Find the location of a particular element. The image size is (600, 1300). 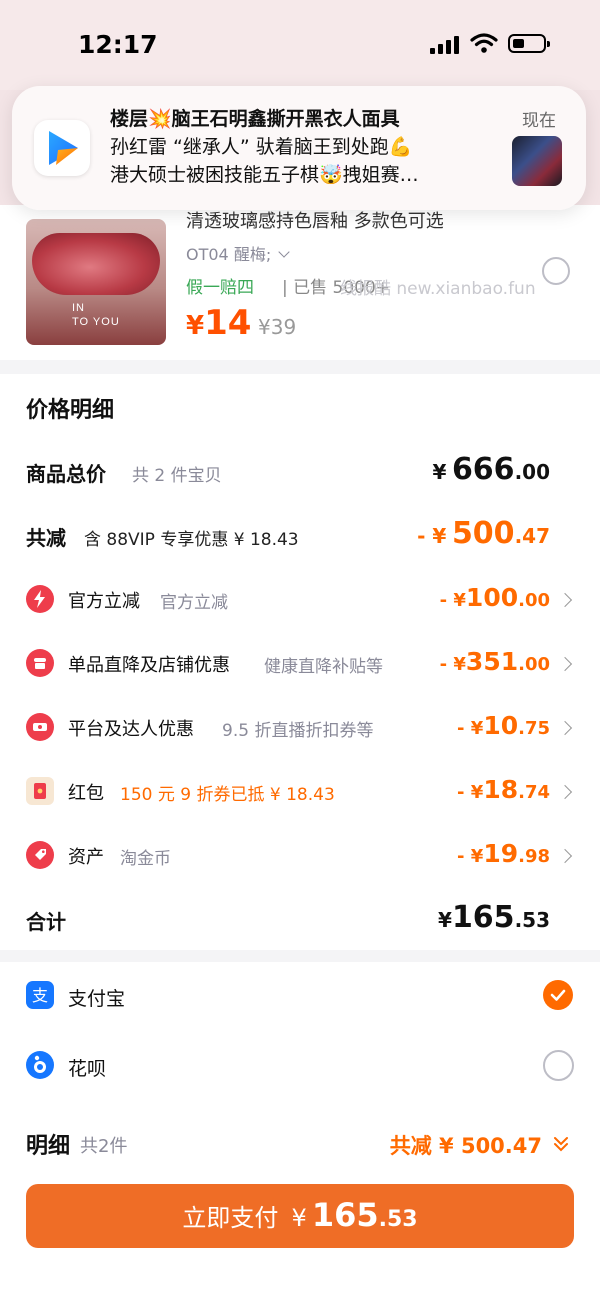

reduce-small: .47 is located at coordinates (532, 536).